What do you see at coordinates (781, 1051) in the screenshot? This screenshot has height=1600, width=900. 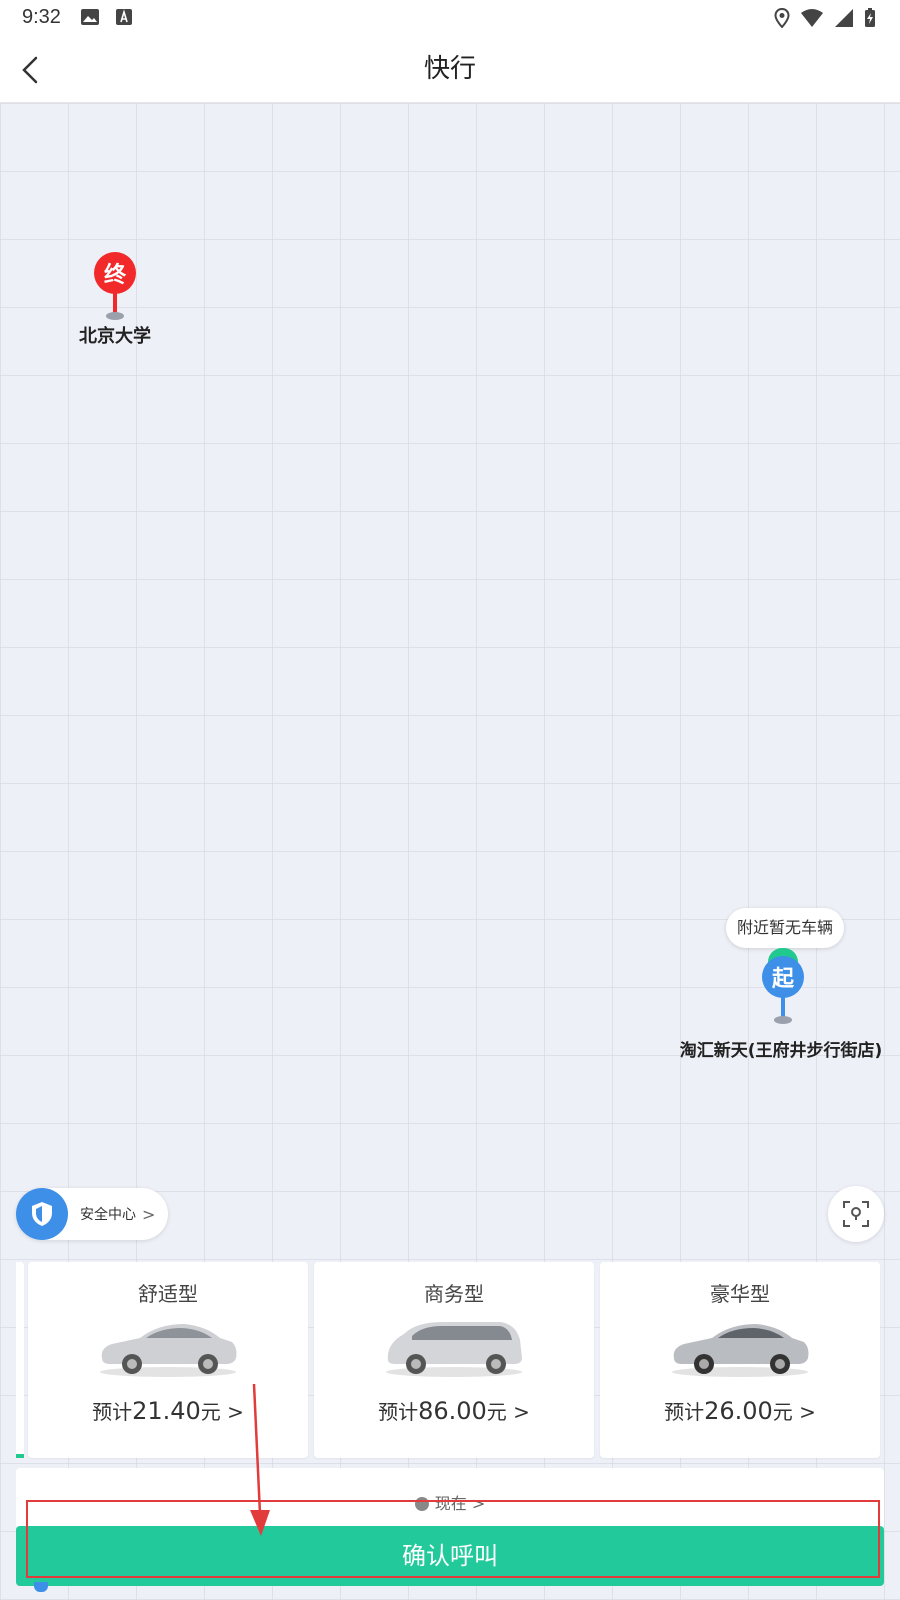 I see `origin-name: 淘汇新天(王府井步行街店)` at bounding box center [781, 1051].